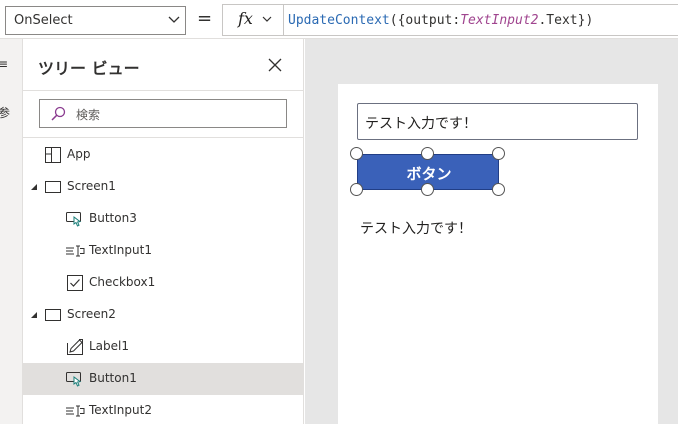 This screenshot has width=678, height=424. Describe the element at coordinates (163, 409) in the screenshot. I see `tree-item-textinput2: TextInput2` at that location.